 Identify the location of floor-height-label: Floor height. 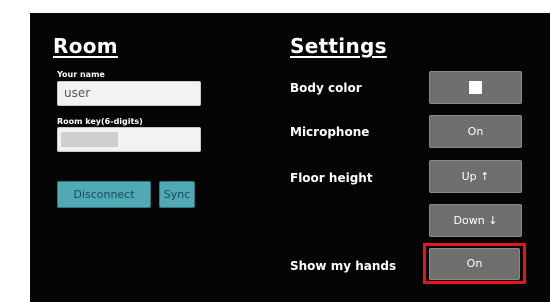
(331, 178).